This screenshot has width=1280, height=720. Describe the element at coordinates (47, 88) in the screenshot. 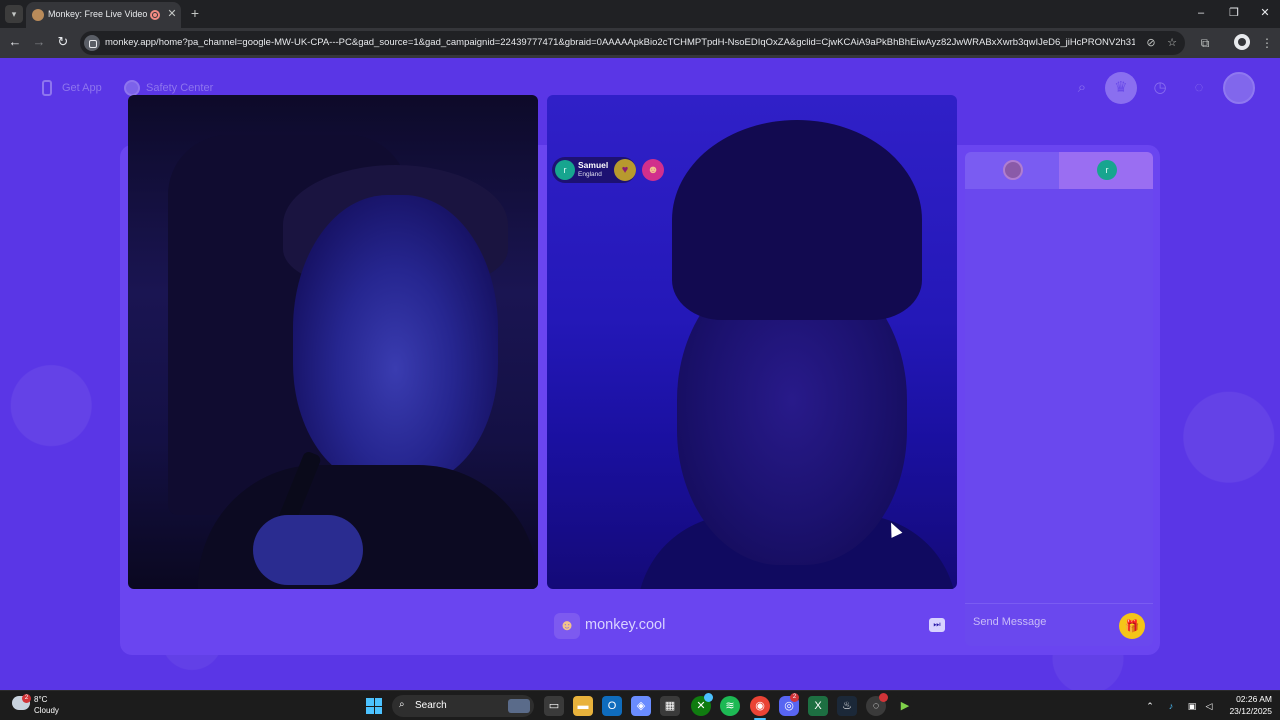

I see `phone-icon` at that location.